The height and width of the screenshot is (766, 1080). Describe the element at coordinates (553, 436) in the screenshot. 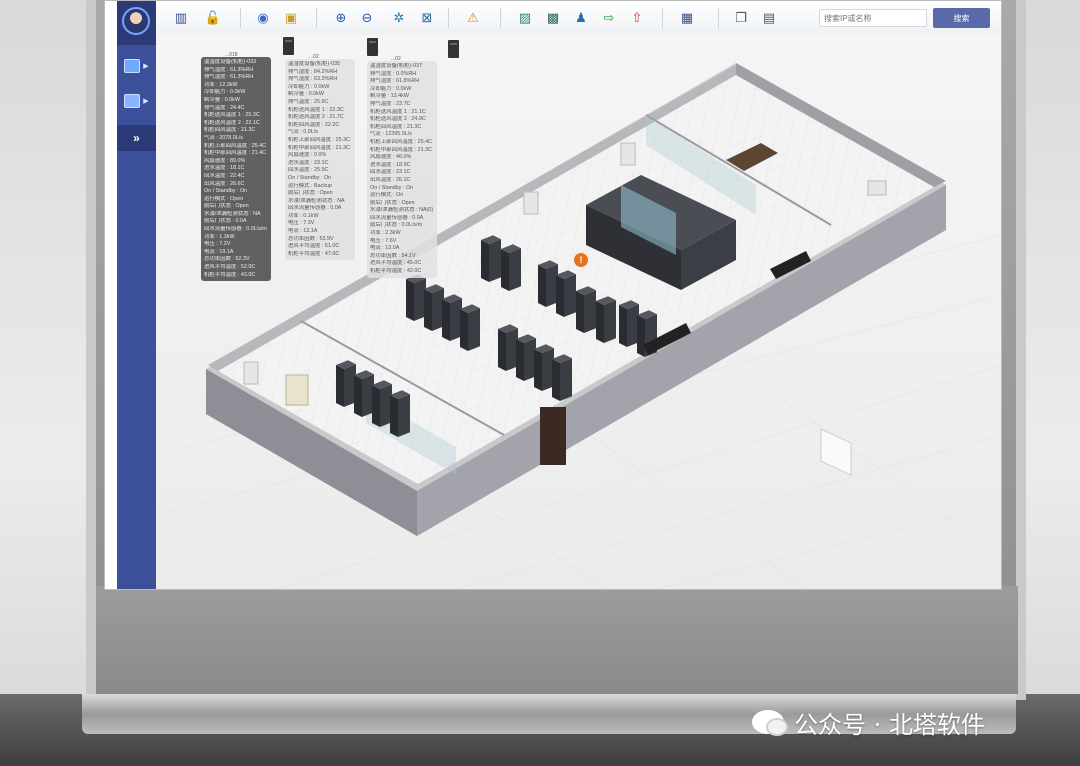

I see `room-door` at that location.